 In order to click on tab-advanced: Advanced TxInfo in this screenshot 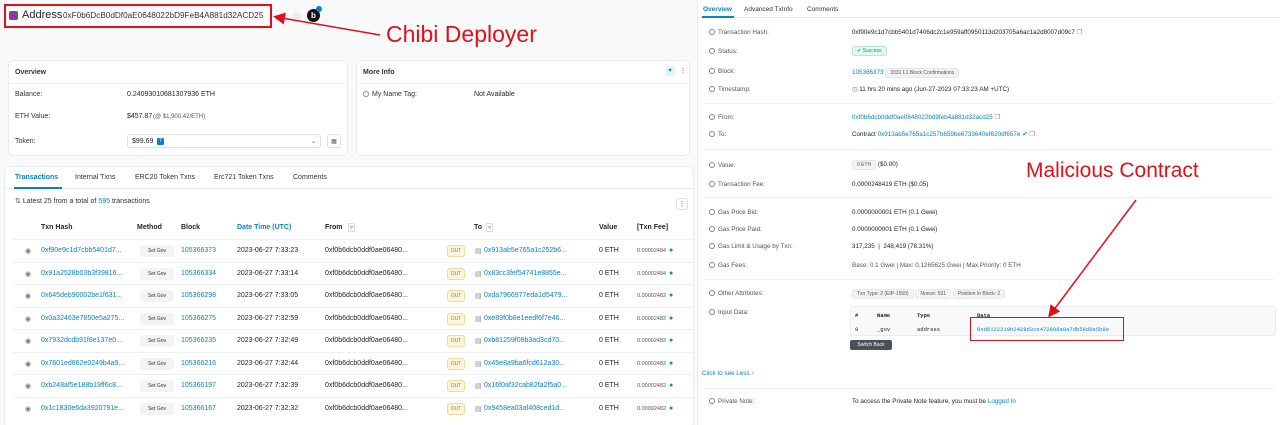, I will do `click(768, 9)`.